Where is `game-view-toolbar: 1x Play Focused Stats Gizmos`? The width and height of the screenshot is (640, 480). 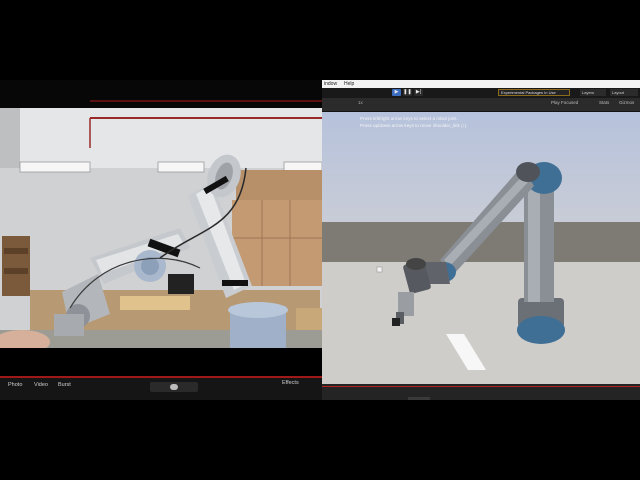 game-view-toolbar: 1x Play Focused Stats Gizmos is located at coordinates (481, 105).